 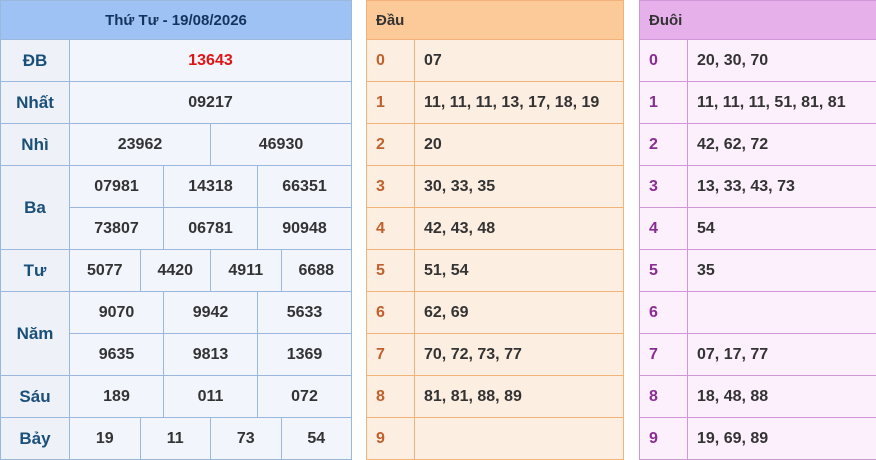 I want to click on prize-value-bay: 11, so click(x=175, y=438).